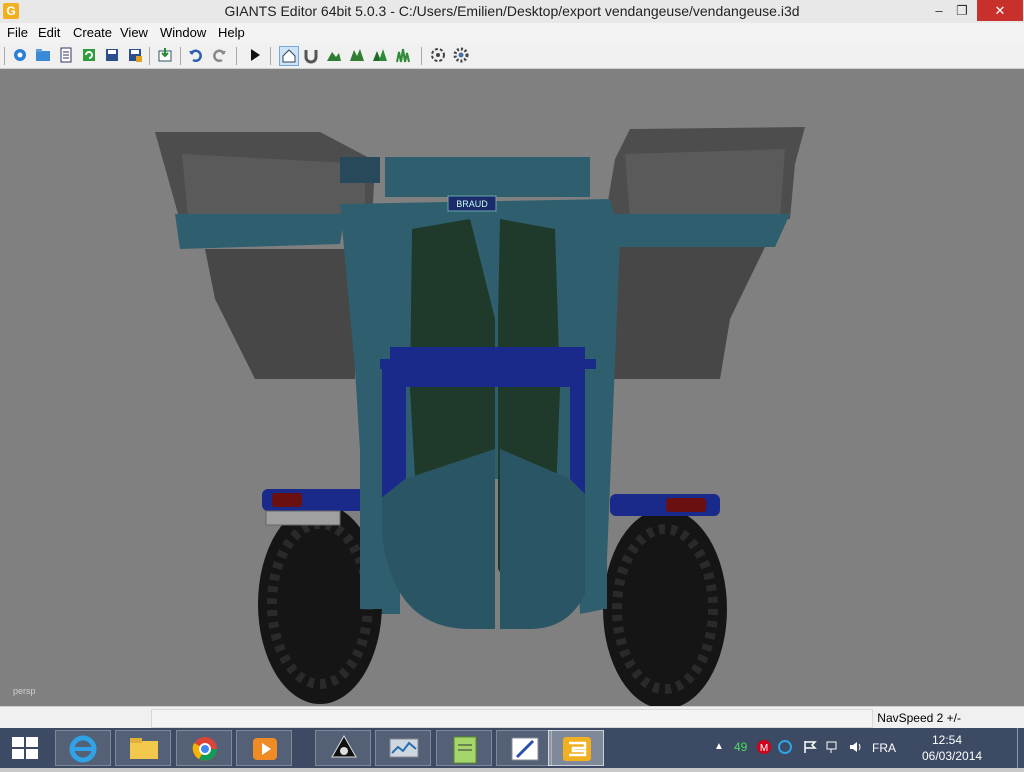  I want to click on tray-badge-count: 49, so click(740, 747).